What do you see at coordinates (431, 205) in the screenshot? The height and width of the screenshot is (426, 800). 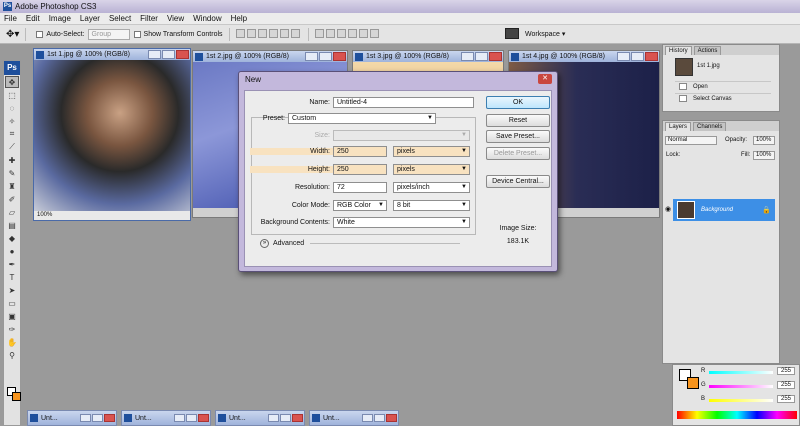 I see `bit-depth-dropdown: 8 bit ▼` at bounding box center [431, 205].